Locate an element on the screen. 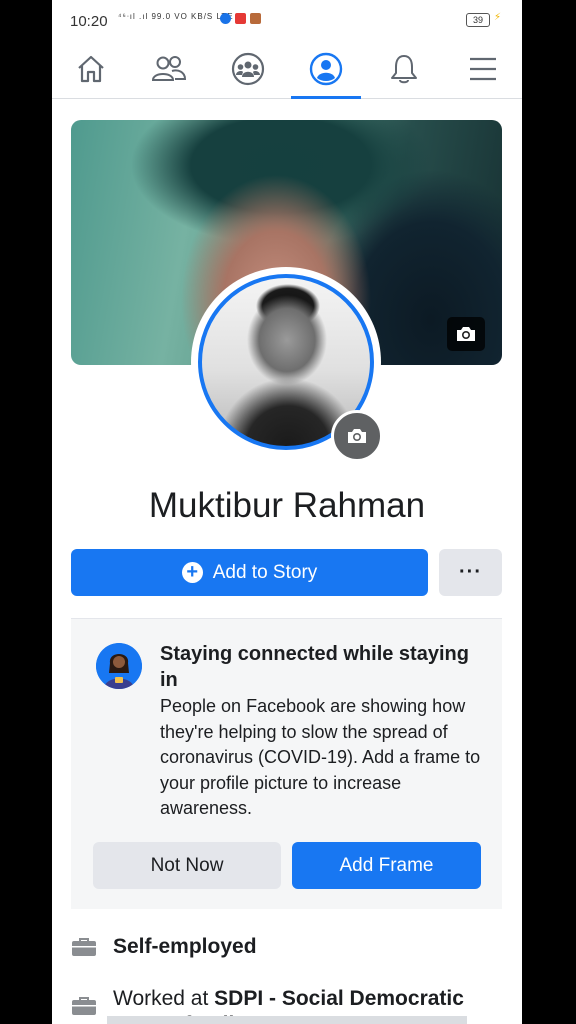  bell-icon is located at coordinates (404, 69).